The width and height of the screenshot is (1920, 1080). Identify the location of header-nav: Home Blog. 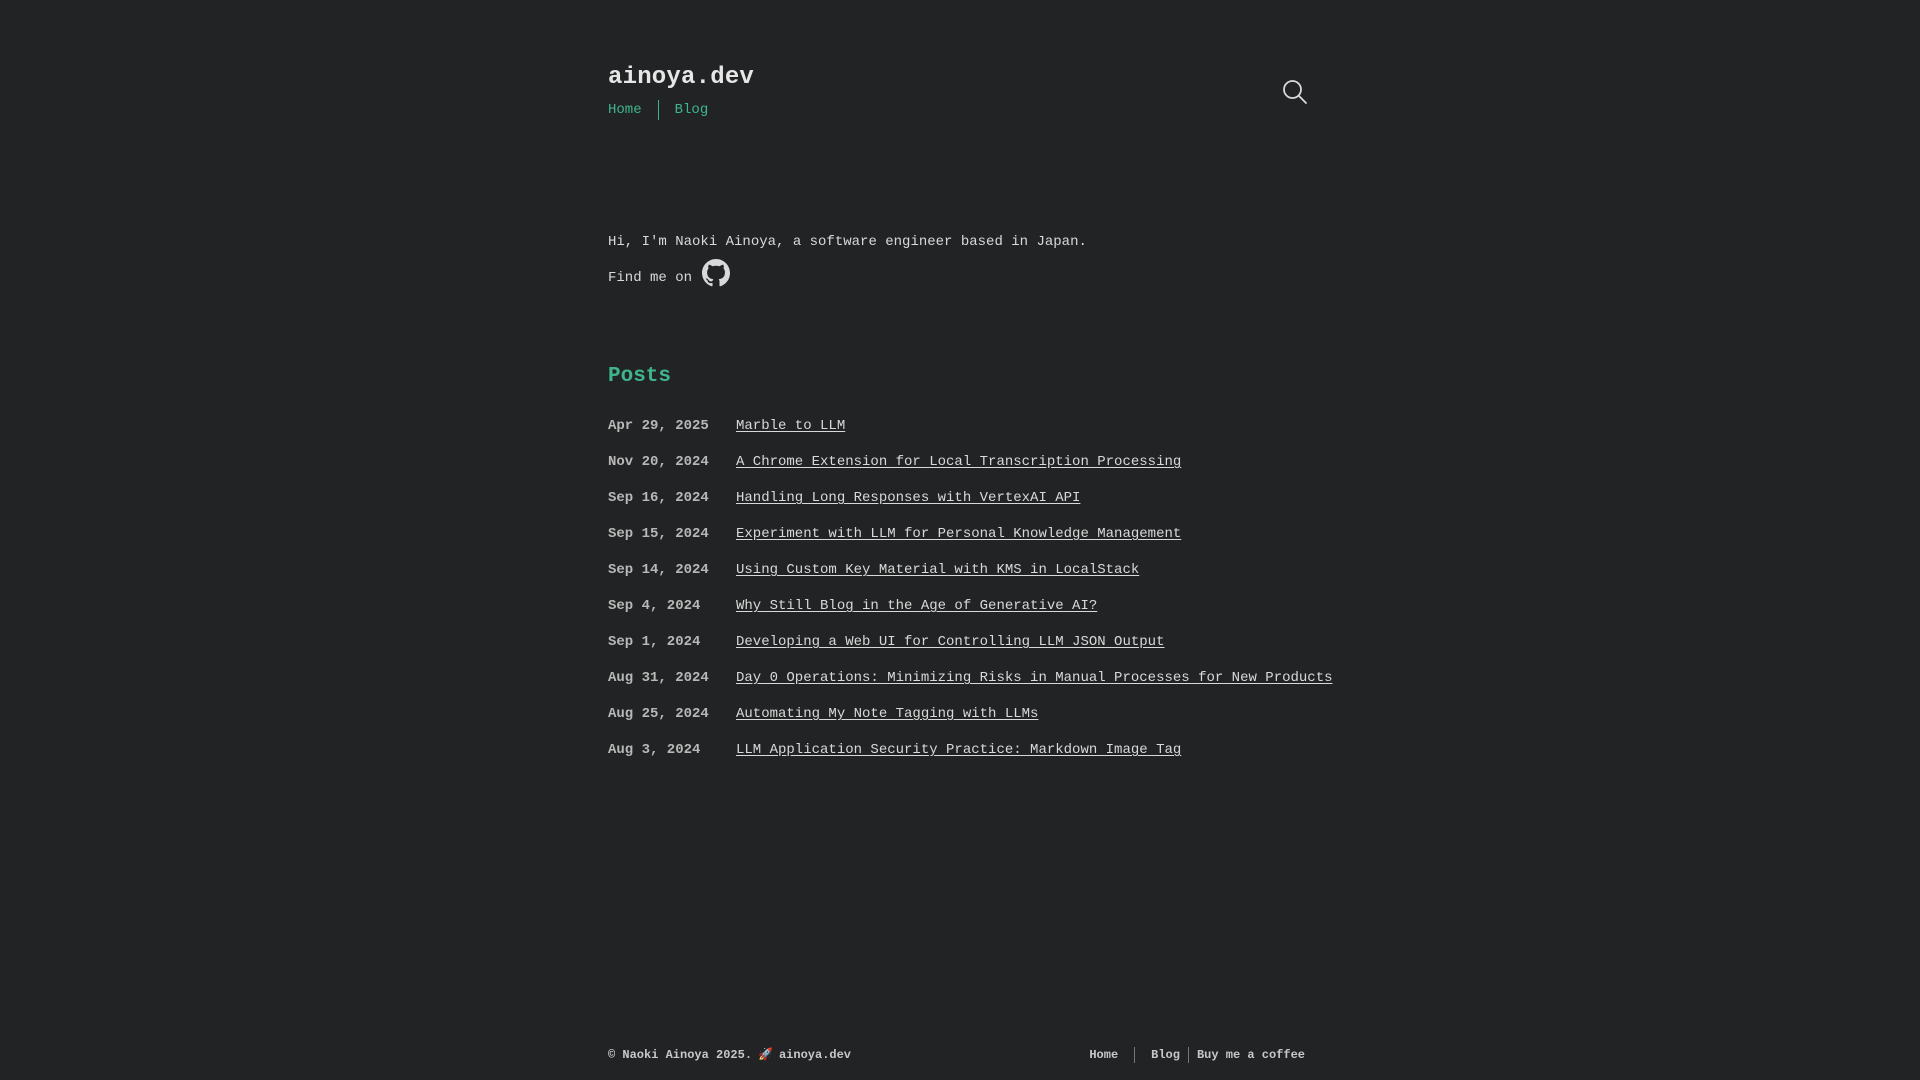
(658, 110).